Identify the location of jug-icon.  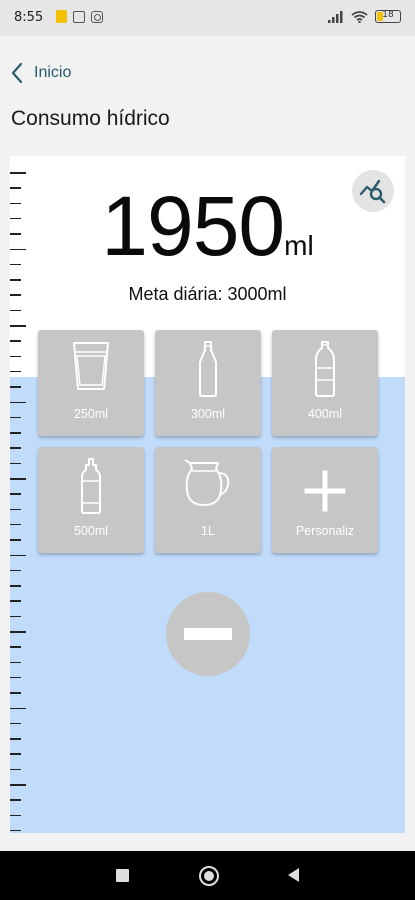
(207, 482).